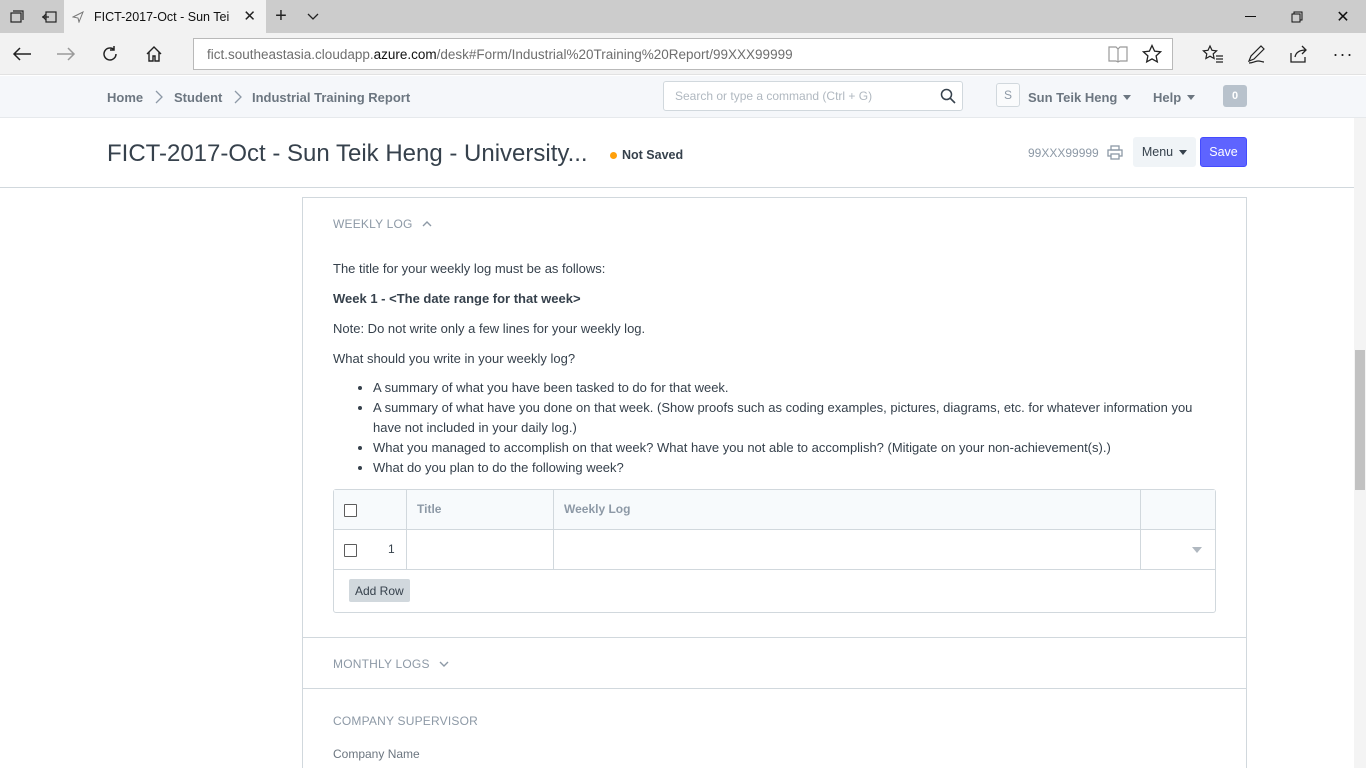 The height and width of the screenshot is (768, 1366). I want to click on table-header: Title Weekly Log, so click(774, 530).